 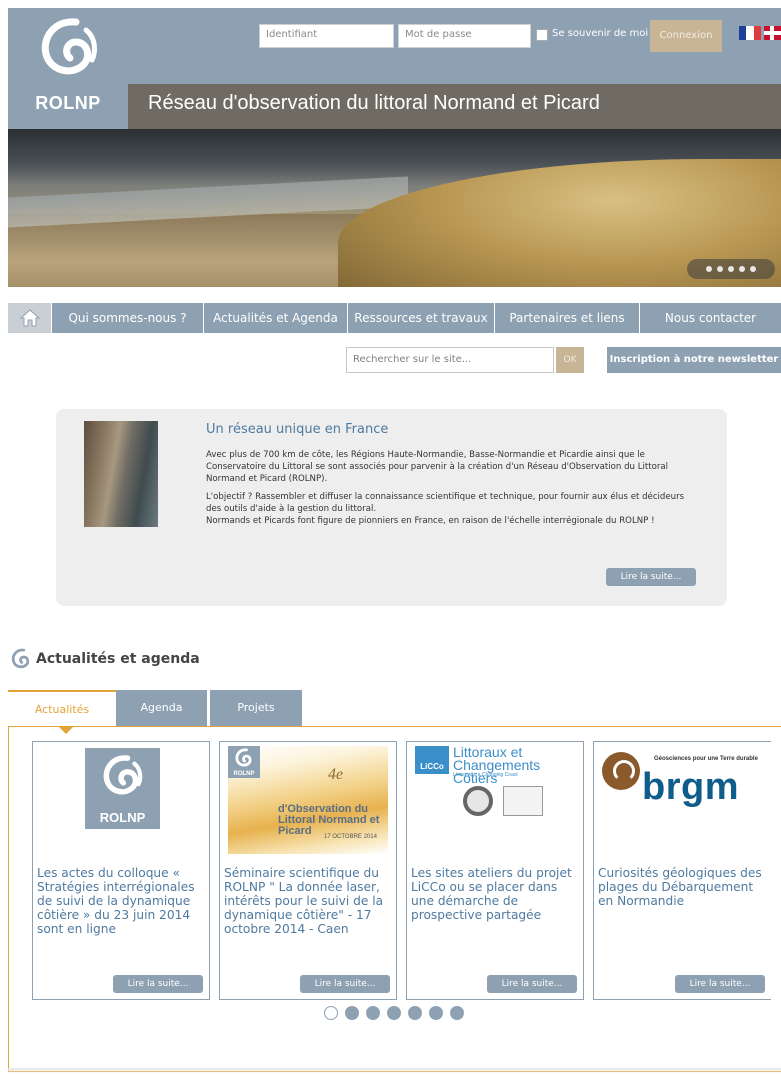 What do you see at coordinates (20, 658) in the screenshot?
I see `spiral-icon` at bounding box center [20, 658].